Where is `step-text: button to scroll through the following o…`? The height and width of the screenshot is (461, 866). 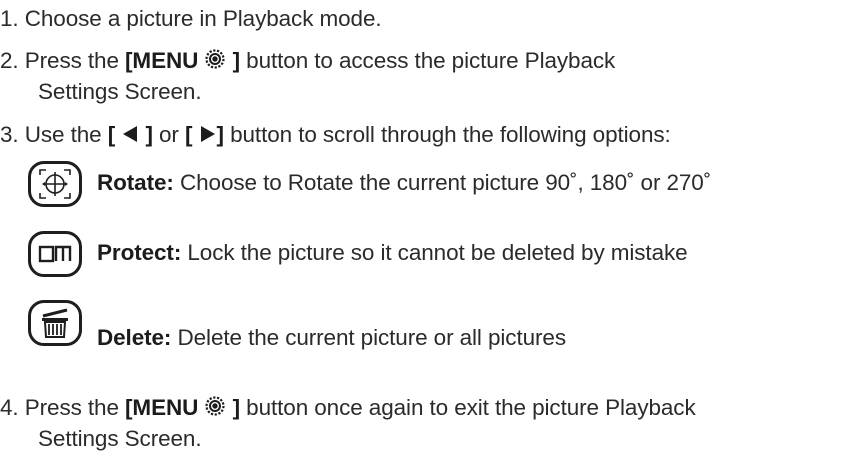 step-text: button to scroll through the following o… is located at coordinates (447, 134).